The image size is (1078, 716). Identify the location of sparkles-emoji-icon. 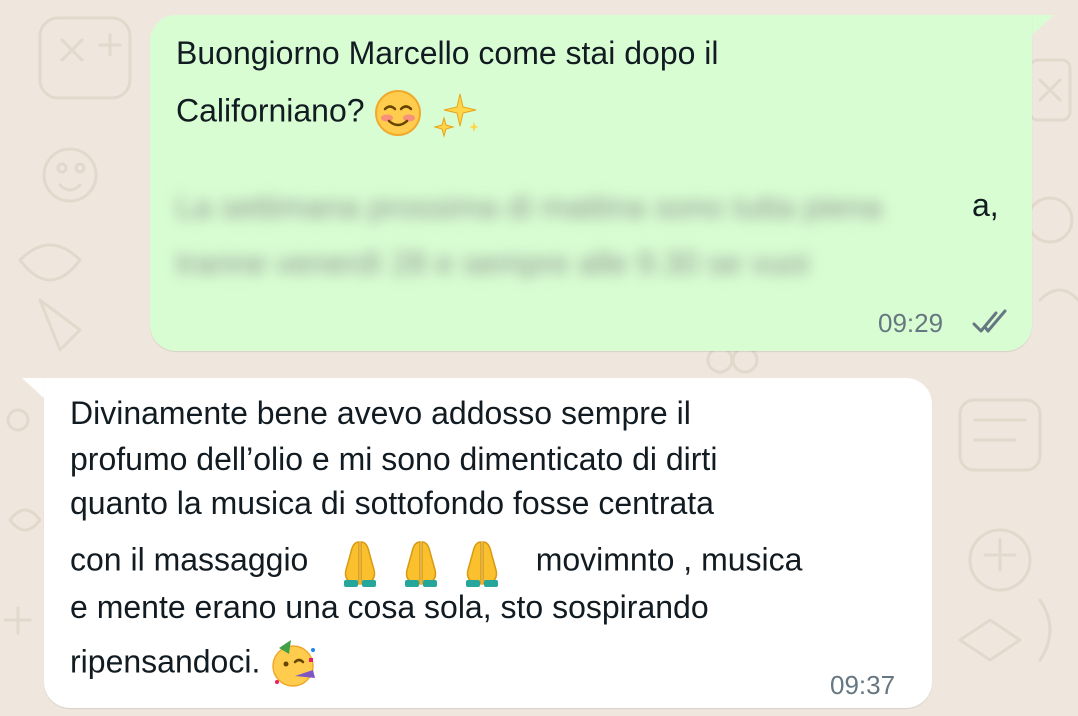
(456, 115).